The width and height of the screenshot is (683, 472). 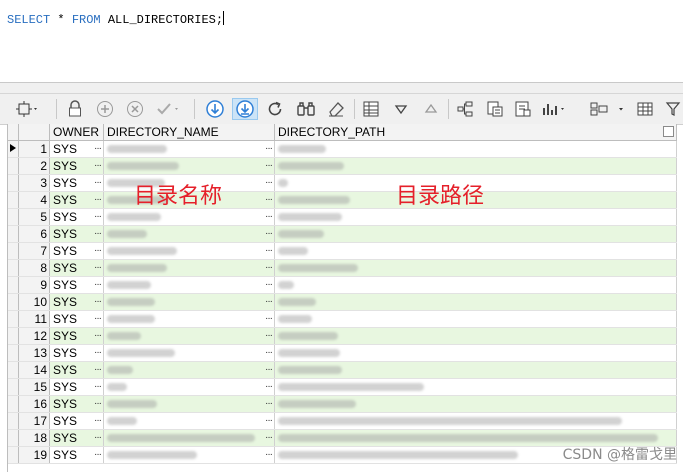 I want to click on refresh-icon, so click(x=275, y=109).